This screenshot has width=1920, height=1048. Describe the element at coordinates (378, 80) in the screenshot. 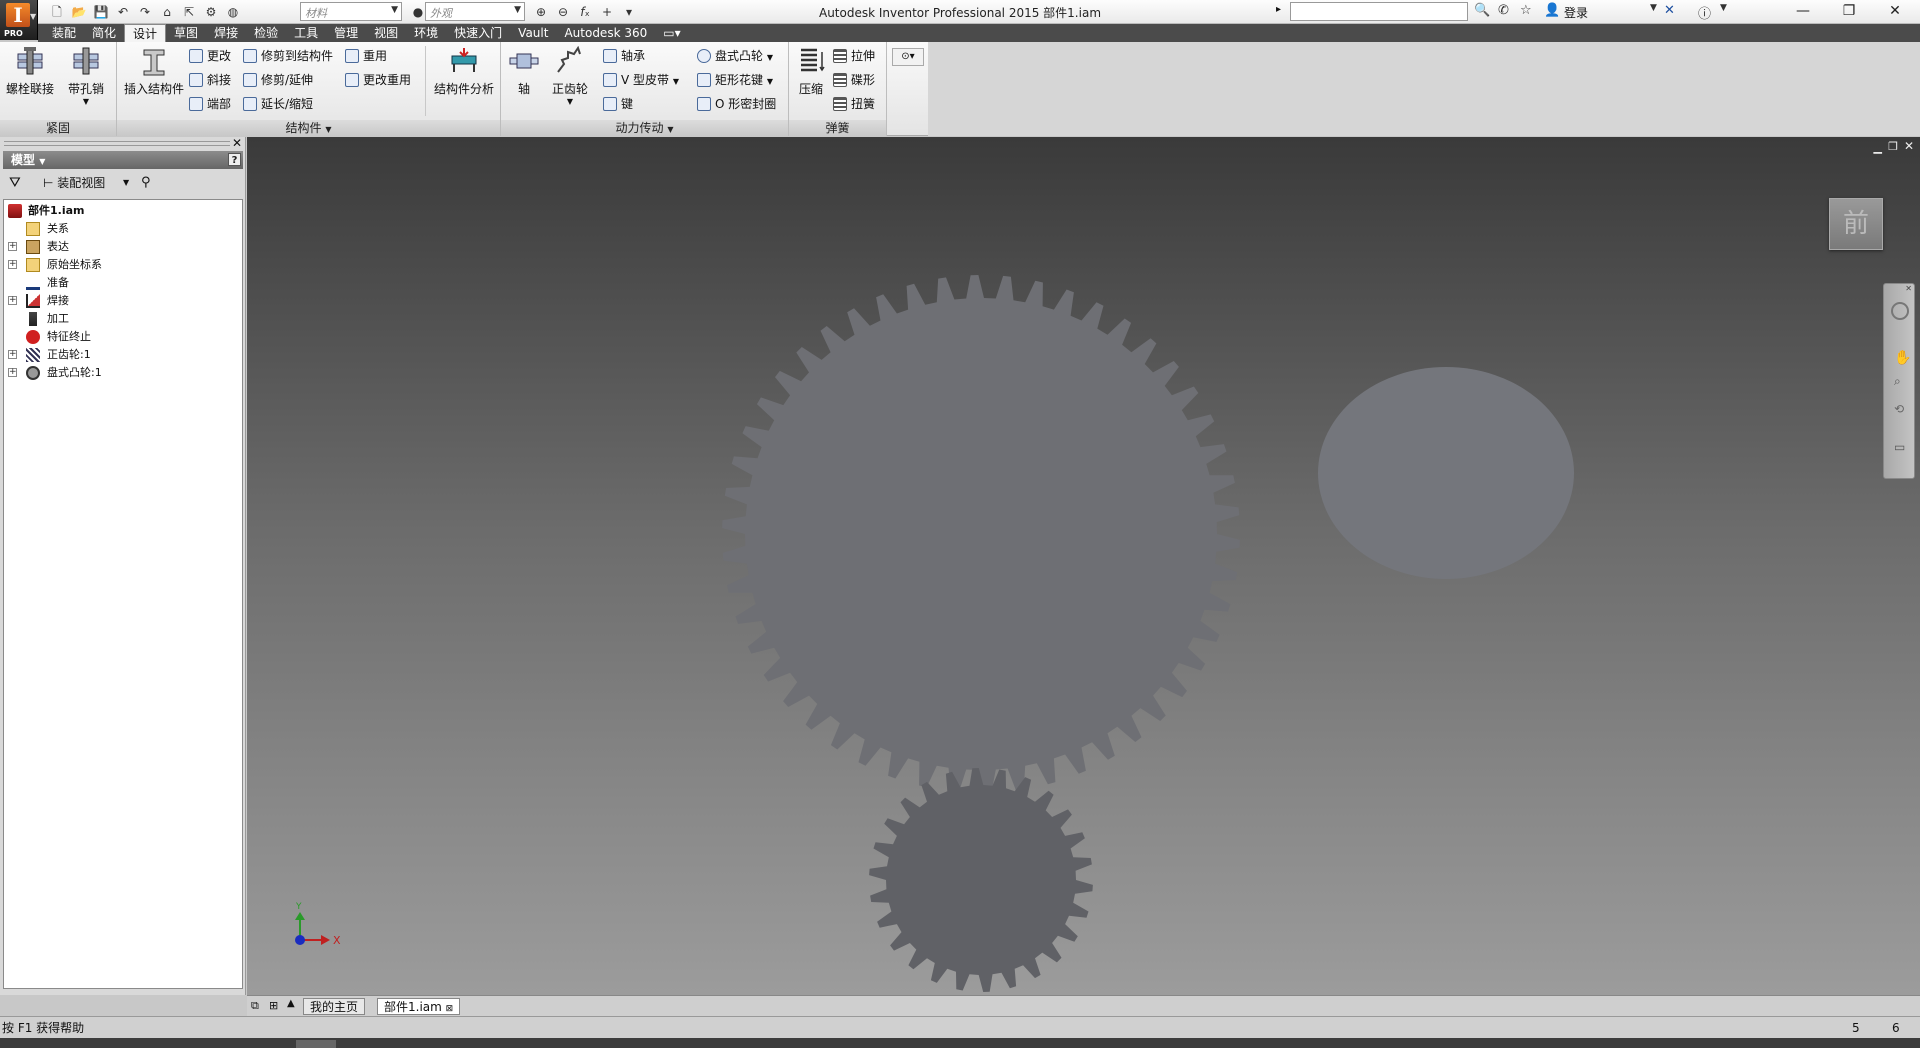

I see `change-reuse-button: 更改重用` at that location.